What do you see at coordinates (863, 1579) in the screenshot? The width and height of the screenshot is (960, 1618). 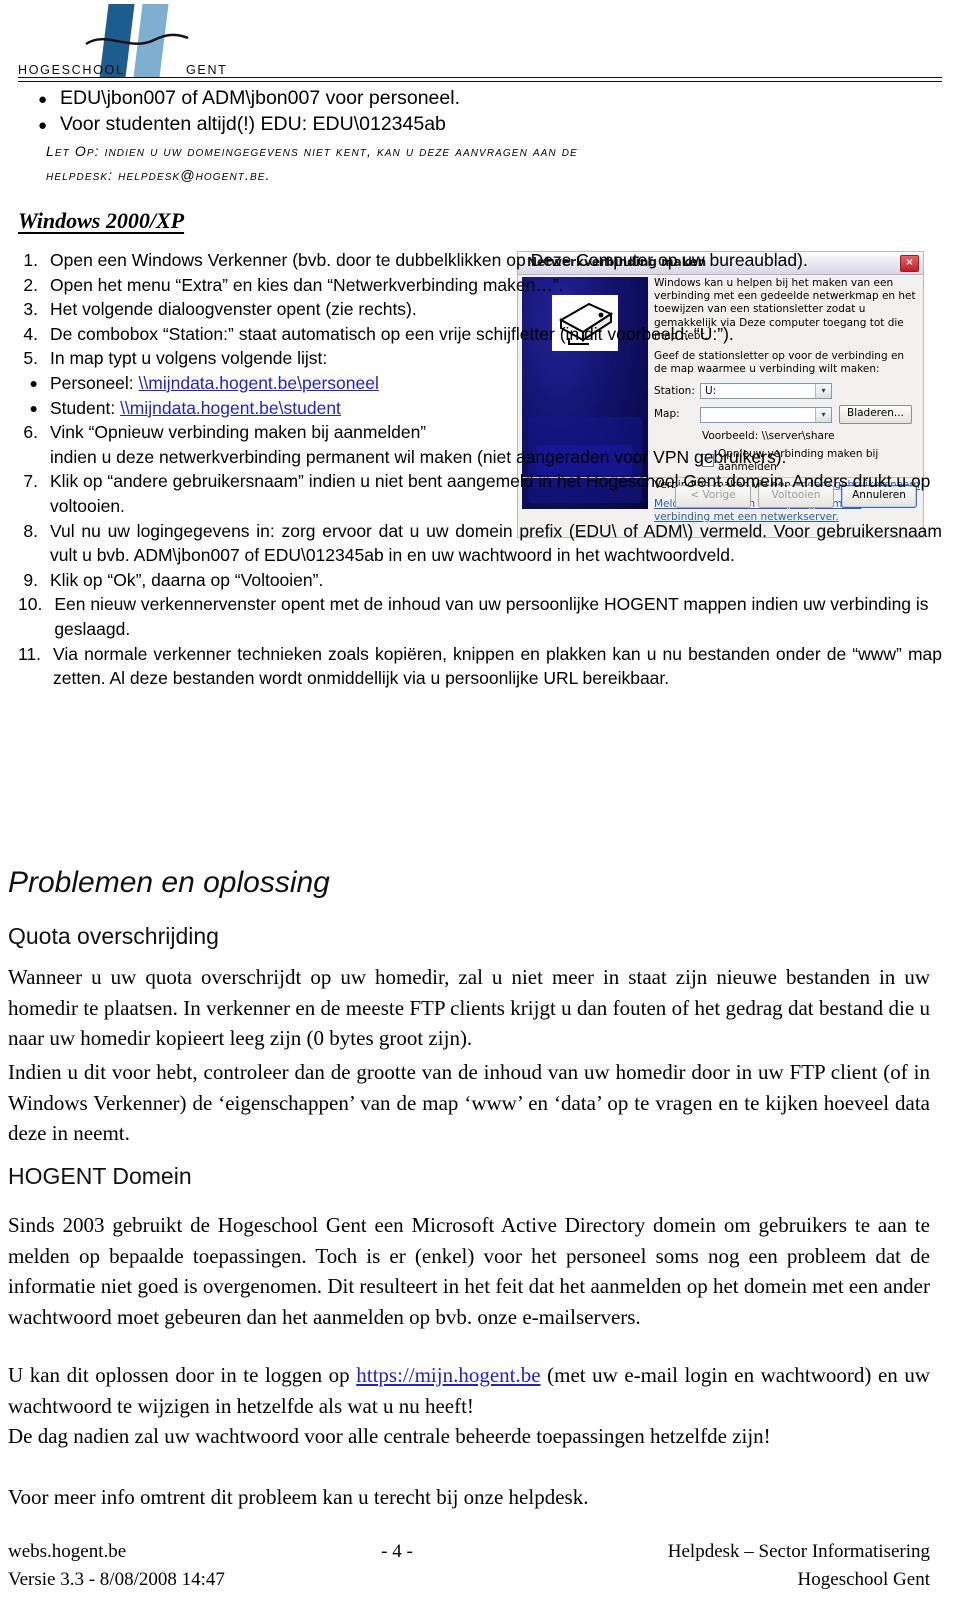 I see `footer-right-bottom: Hogeschool Gent` at bounding box center [863, 1579].